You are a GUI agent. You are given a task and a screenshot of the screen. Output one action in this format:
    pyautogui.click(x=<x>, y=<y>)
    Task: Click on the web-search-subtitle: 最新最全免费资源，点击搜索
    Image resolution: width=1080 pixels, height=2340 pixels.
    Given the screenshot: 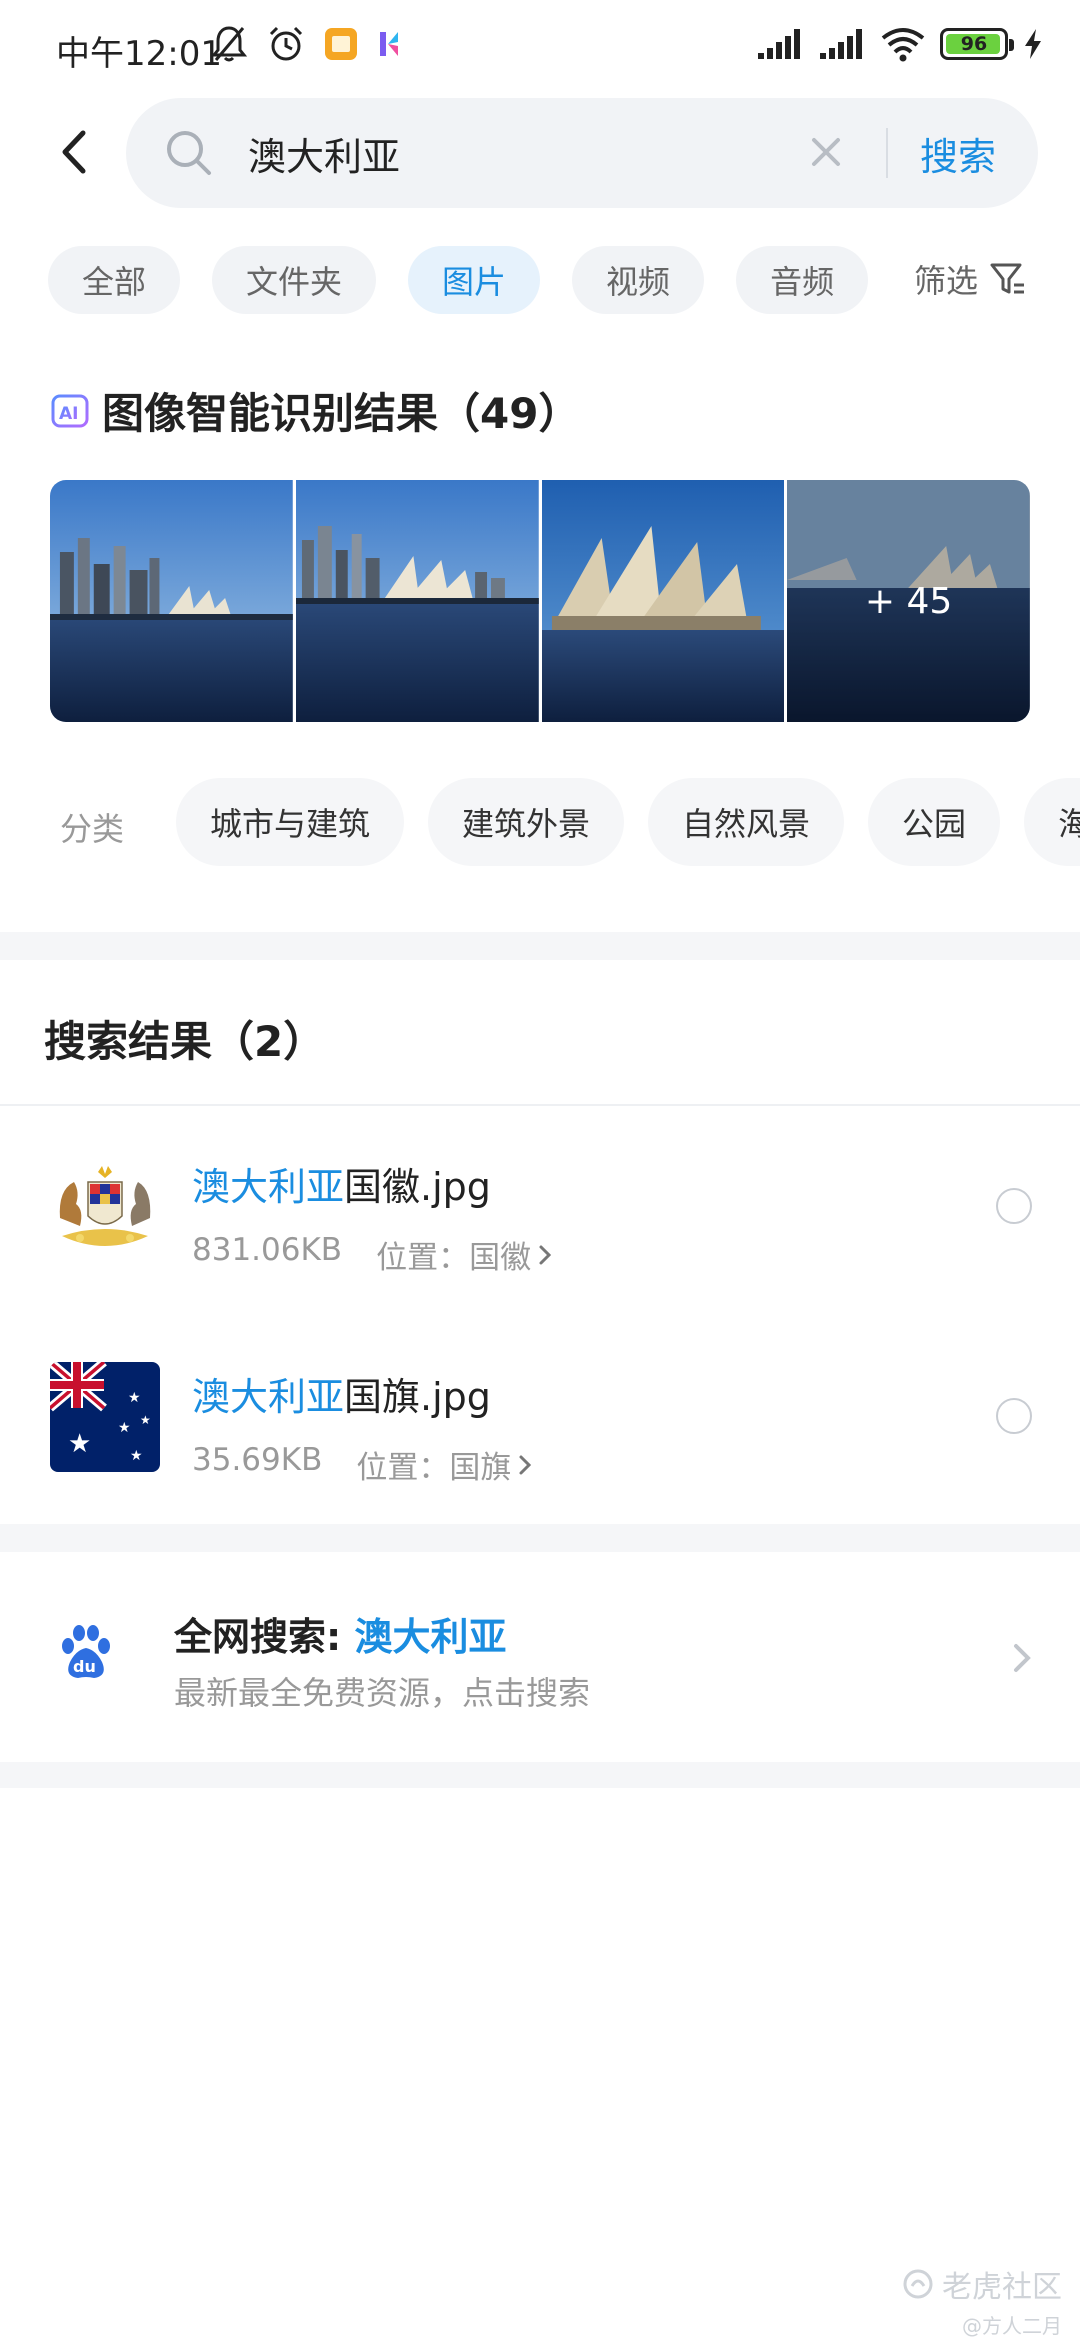 What is the action you would take?
    pyautogui.click(x=382, y=1693)
    